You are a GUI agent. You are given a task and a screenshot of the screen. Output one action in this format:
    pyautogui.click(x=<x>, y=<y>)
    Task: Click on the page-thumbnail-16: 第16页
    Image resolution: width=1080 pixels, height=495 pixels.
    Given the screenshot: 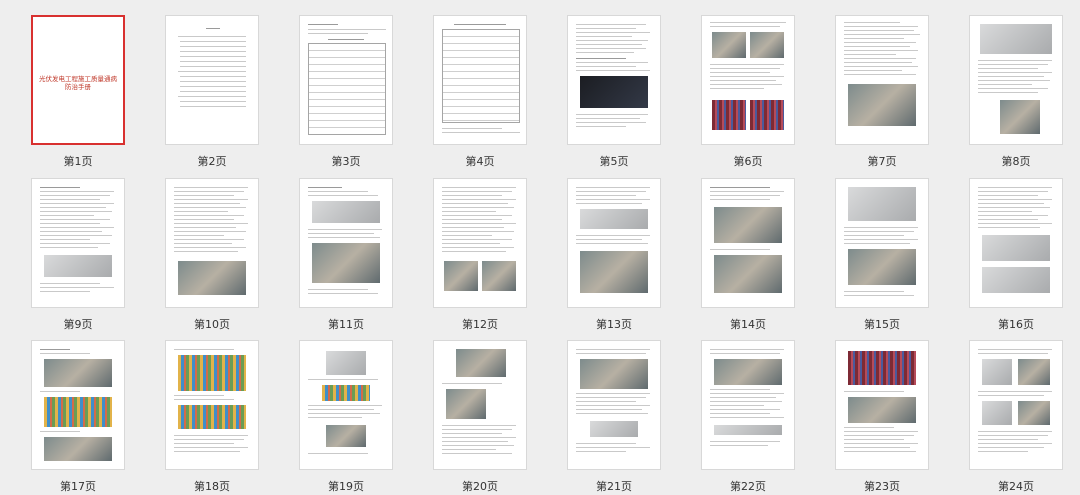 What is the action you would take?
    pyautogui.click(x=1005, y=247)
    